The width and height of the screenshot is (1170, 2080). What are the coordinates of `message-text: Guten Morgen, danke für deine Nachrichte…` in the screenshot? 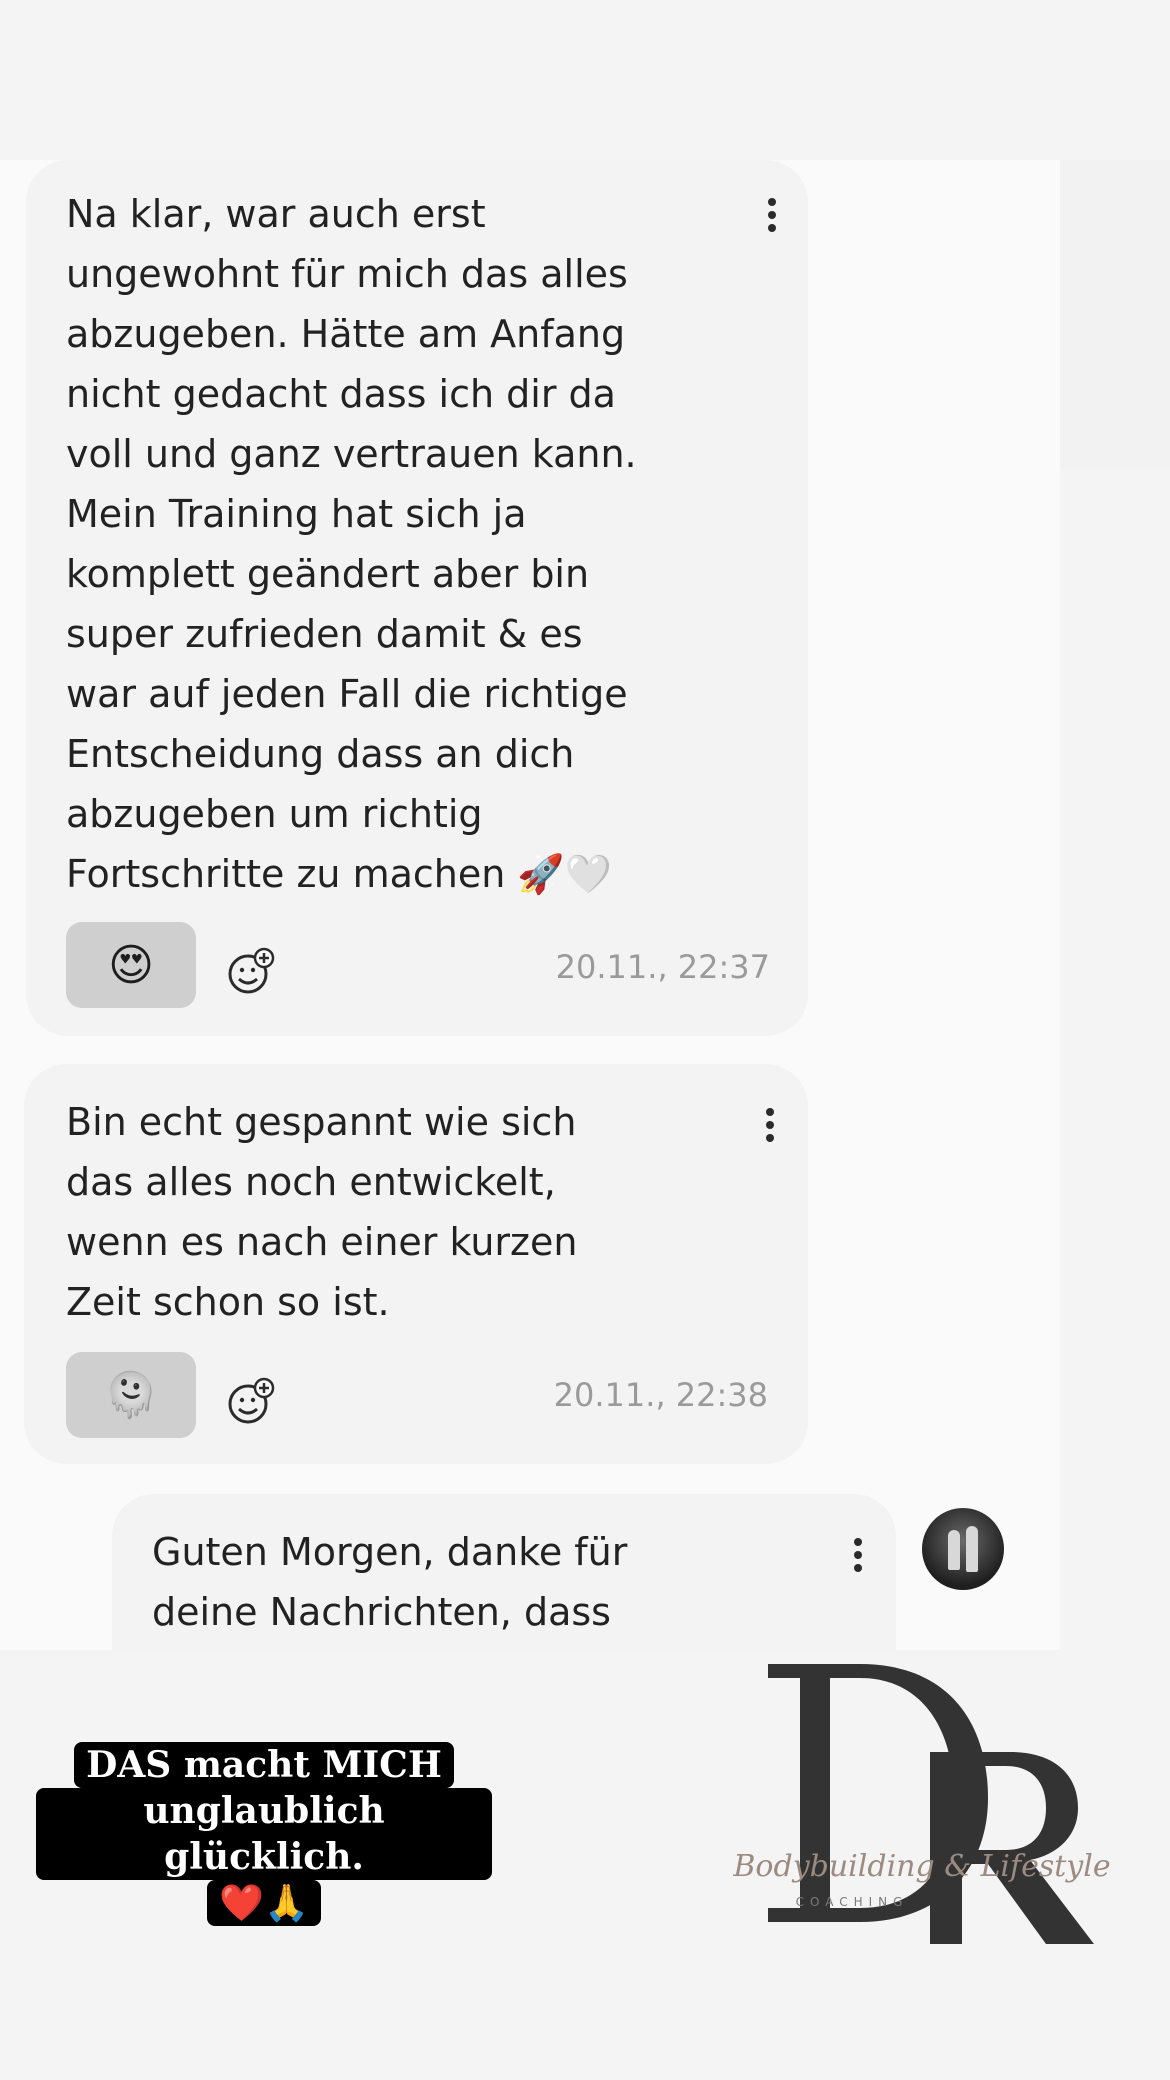 It's located at (390, 1582).